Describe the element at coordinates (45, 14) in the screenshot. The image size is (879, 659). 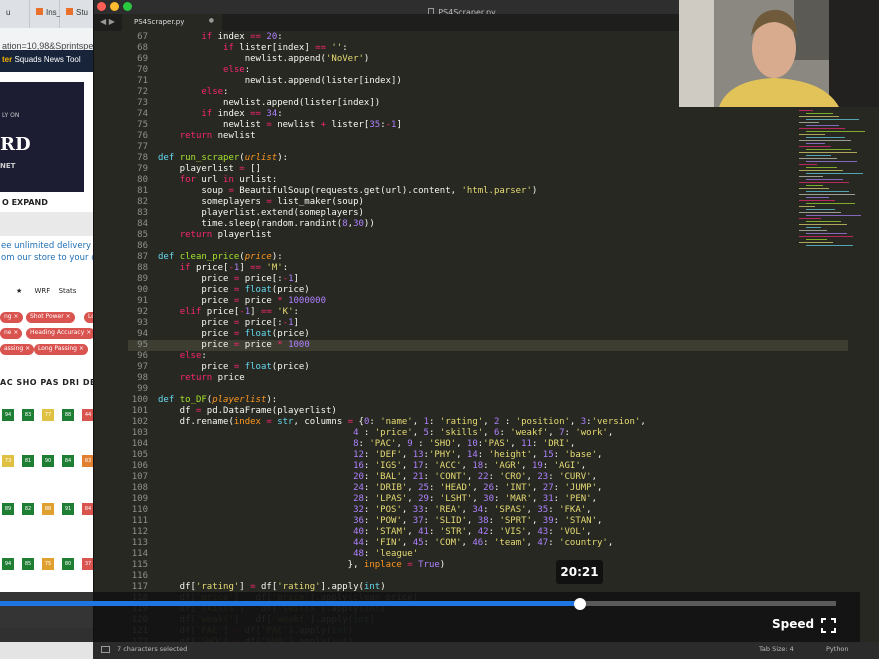
I see `browser-tab: Ins_` at that location.